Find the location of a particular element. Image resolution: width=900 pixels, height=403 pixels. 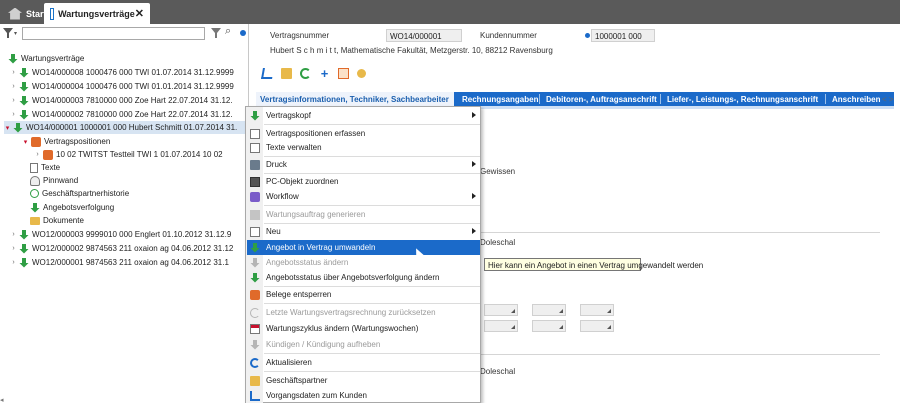

tree-child-label: Texte is located at coordinates (51, 167).